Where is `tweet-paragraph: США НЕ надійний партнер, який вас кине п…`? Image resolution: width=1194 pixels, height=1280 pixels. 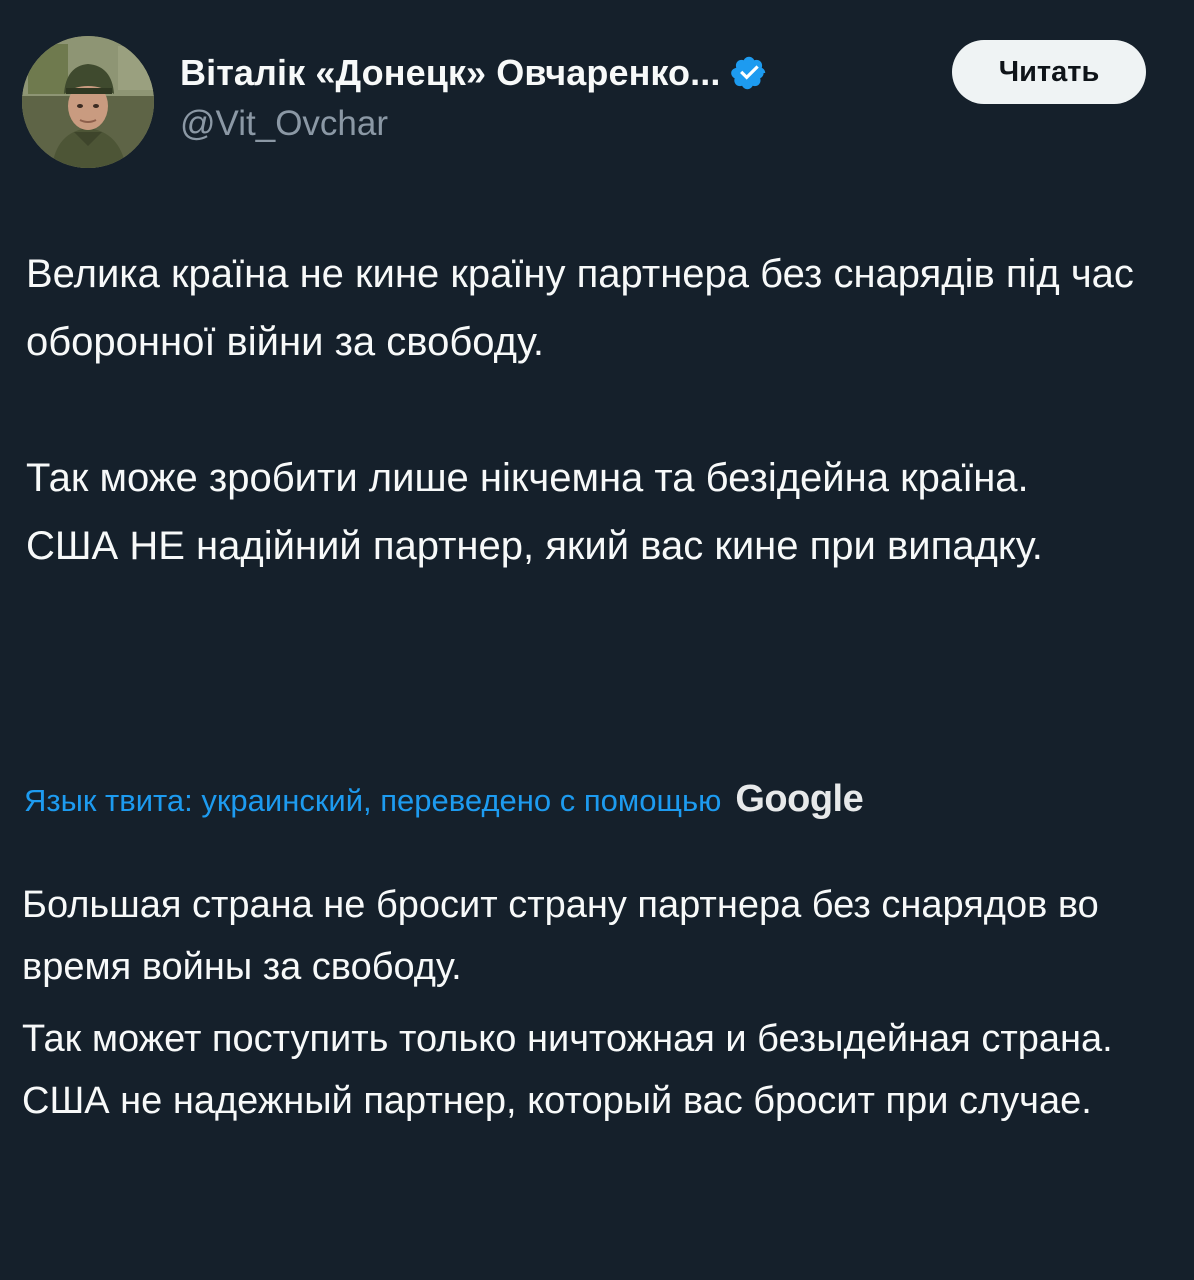 tweet-paragraph: США НЕ надійний партнер, який вас кине п… is located at coordinates (534, 546).